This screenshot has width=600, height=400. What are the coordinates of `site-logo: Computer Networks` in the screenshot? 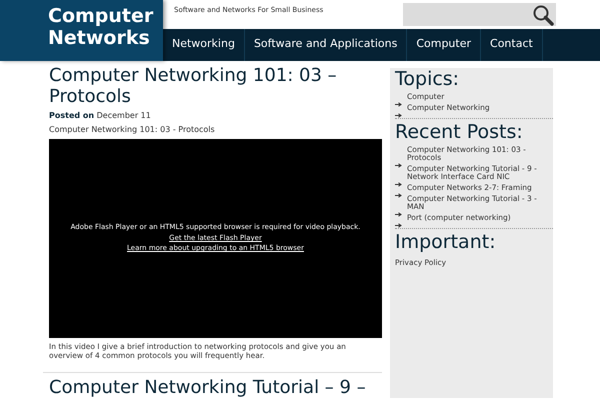 It's located at (81, 30).